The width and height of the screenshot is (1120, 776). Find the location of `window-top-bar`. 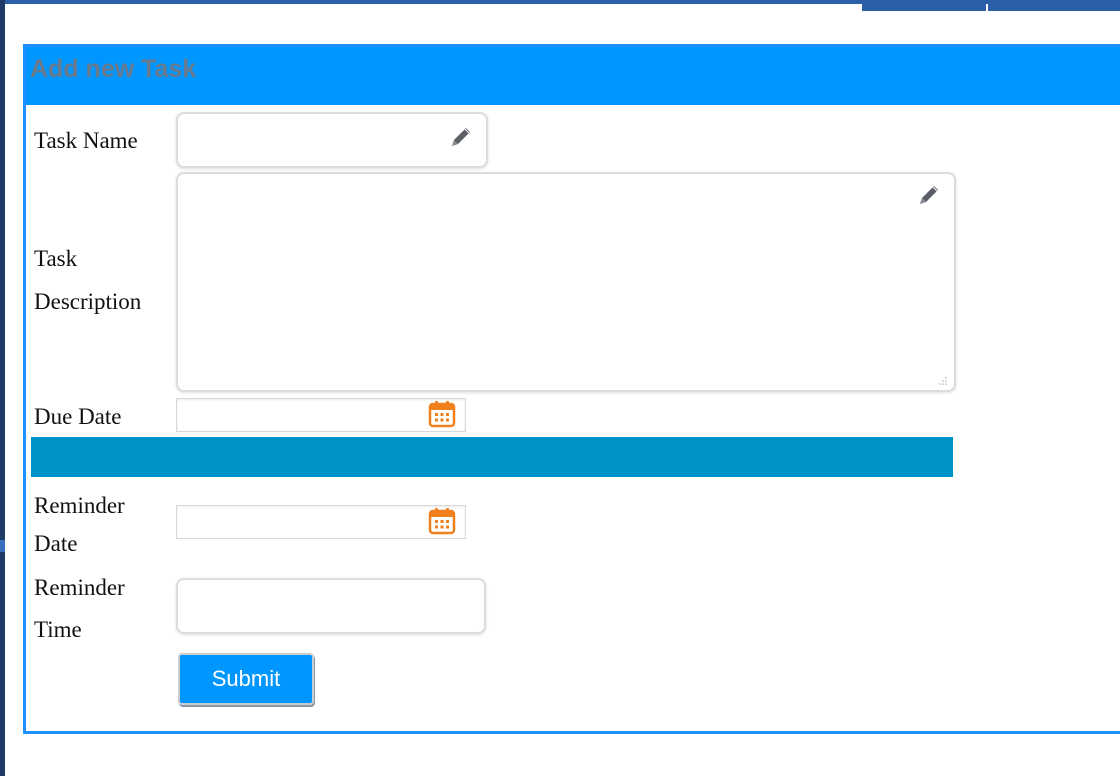

window-top-bar is located at coordinates (560, 5).